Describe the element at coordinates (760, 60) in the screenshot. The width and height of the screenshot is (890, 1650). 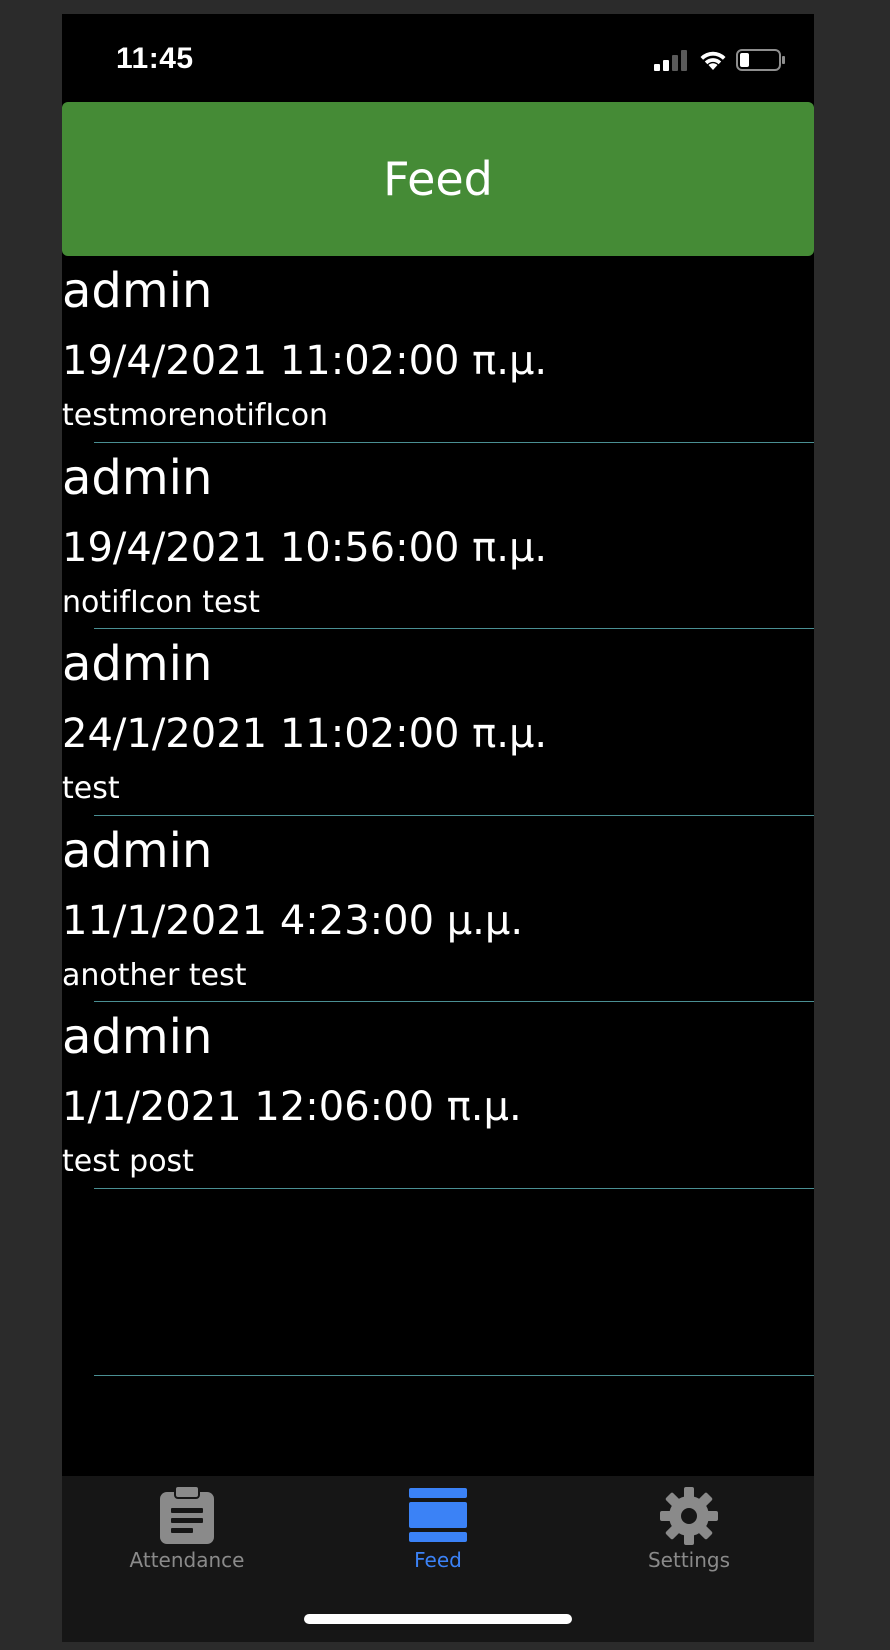
I see `battery-icon` at that location.